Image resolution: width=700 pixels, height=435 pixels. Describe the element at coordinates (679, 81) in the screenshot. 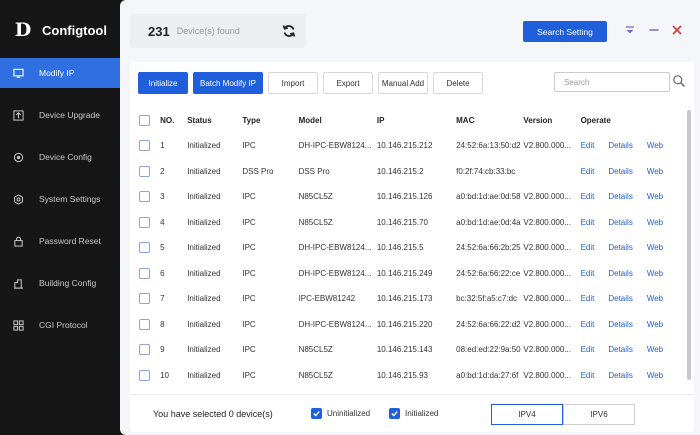

I see `search-icon` at that location.